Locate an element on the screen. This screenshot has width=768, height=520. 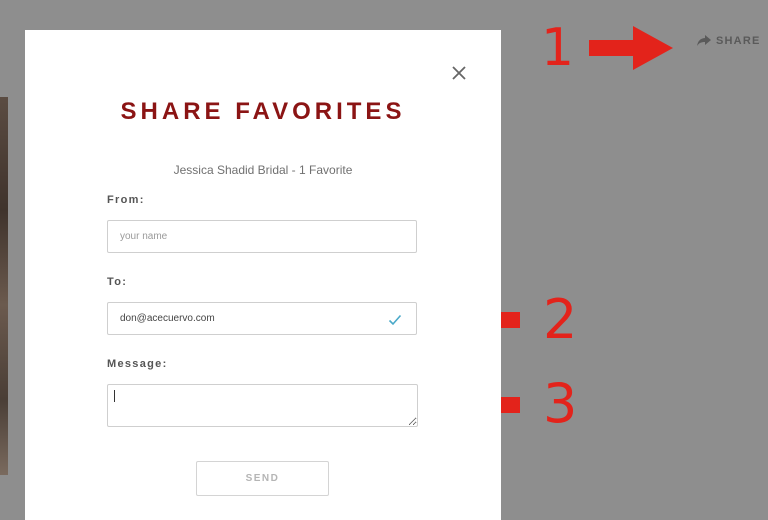
modal-title: SHARE FAVORITES is located at coordinates (263, 111).